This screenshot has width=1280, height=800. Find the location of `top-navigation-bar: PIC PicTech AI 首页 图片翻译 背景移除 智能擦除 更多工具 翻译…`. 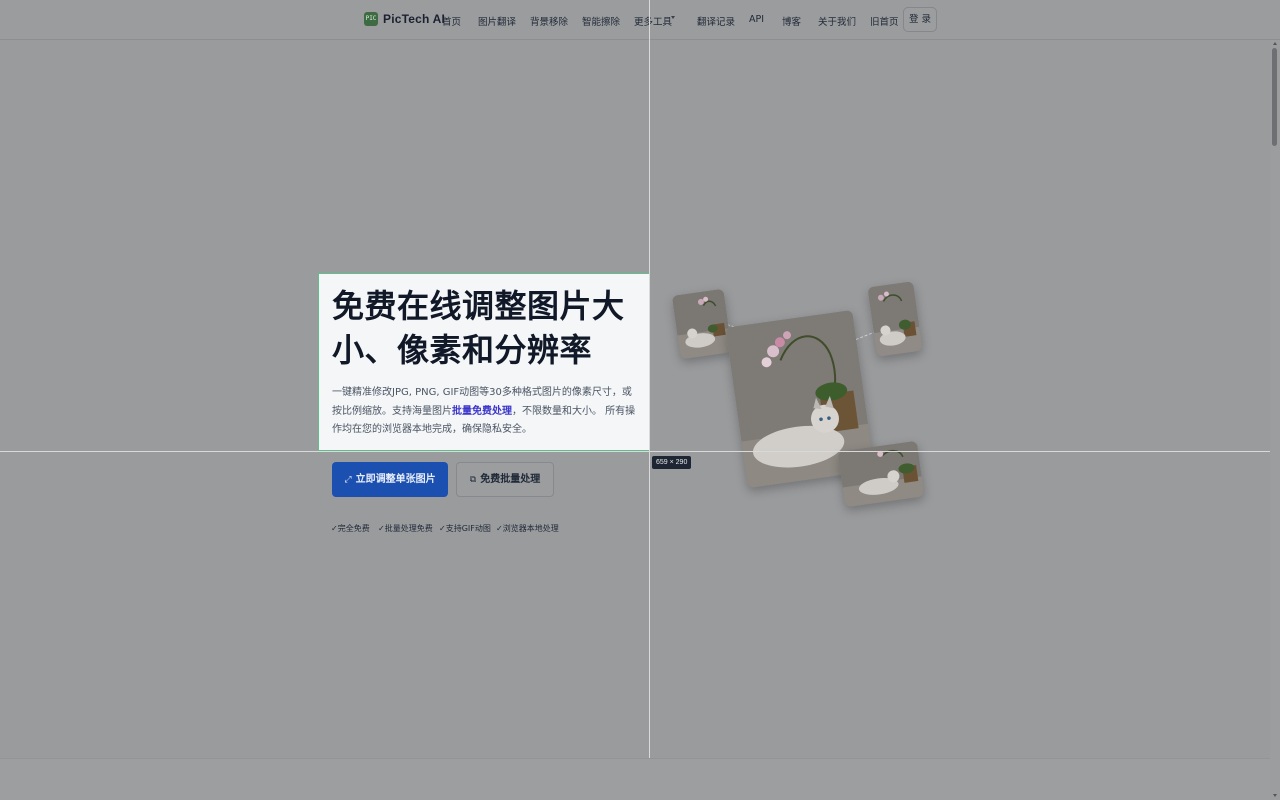

top-navigation-bar: PIC PicTech AI 首页 图片翻译 背景移除 智能擦除 更多工具 翻译… is located at coordinates (640, 20).